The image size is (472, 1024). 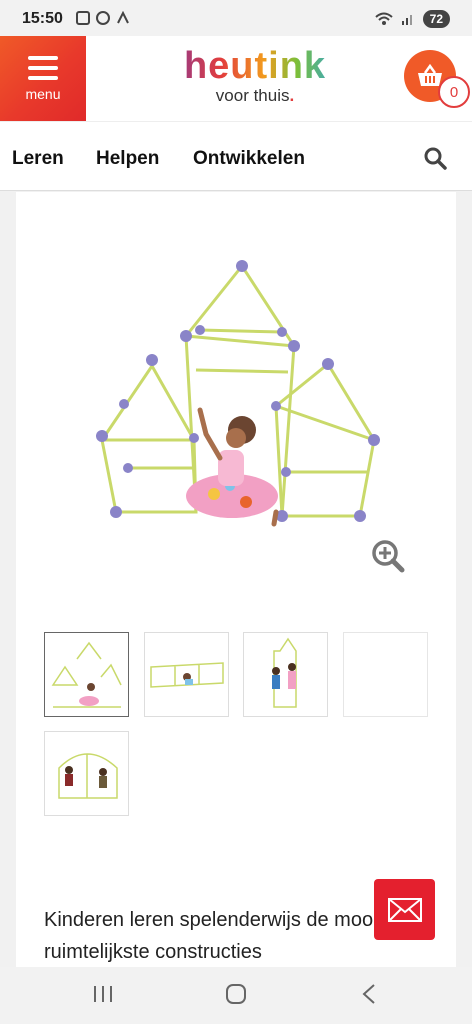 What do you see at coordinates (43, 67) in the screenshot?
I see `hamburger-icon` at bounding box center [43, 67].